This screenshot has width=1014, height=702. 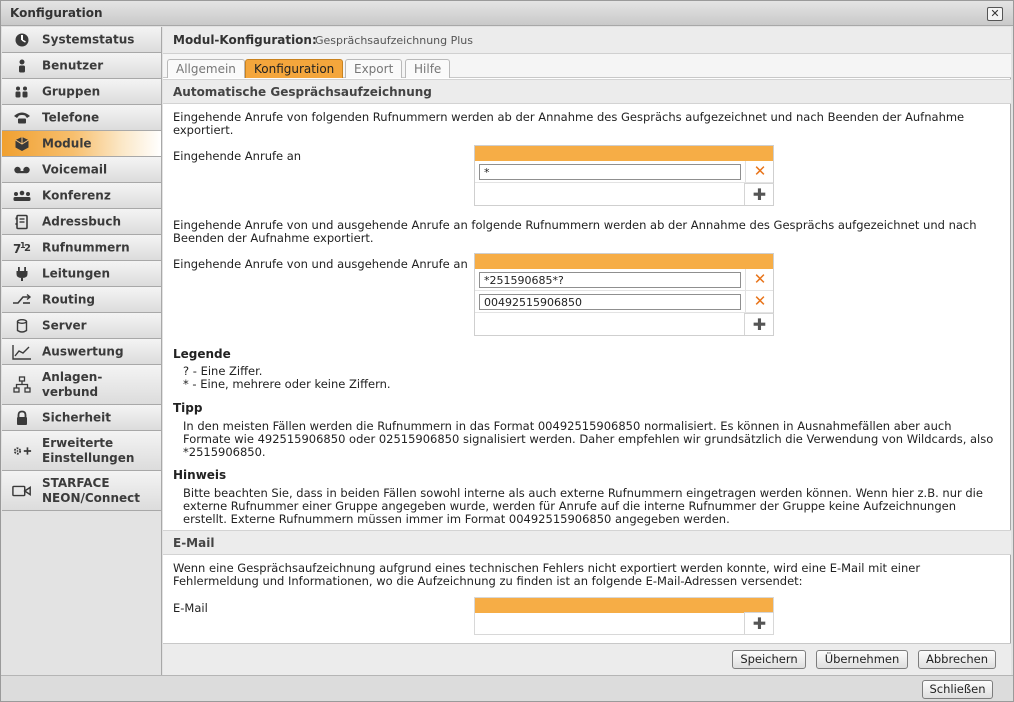 I want to click on sidebar-item-label: Routing, so click(x=69, y=299).